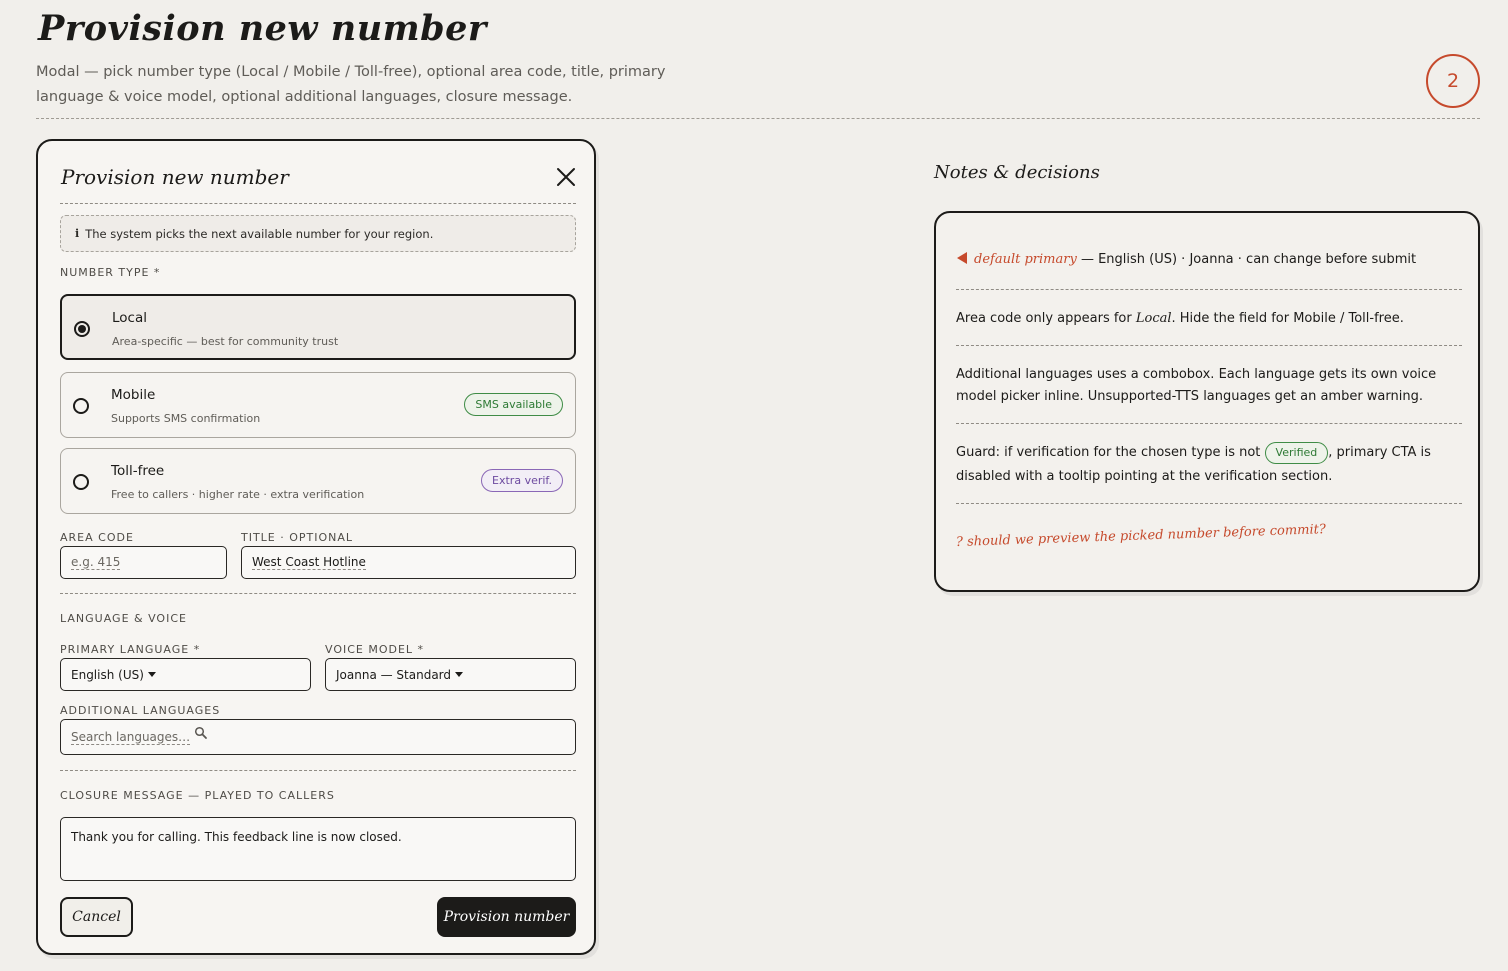 The image size is (1508, 971). What do you see at coordinates (522, 480) in the screenshot?
I see `extra-verification-badge: Extra verif.` at bounding box center [522, 480].